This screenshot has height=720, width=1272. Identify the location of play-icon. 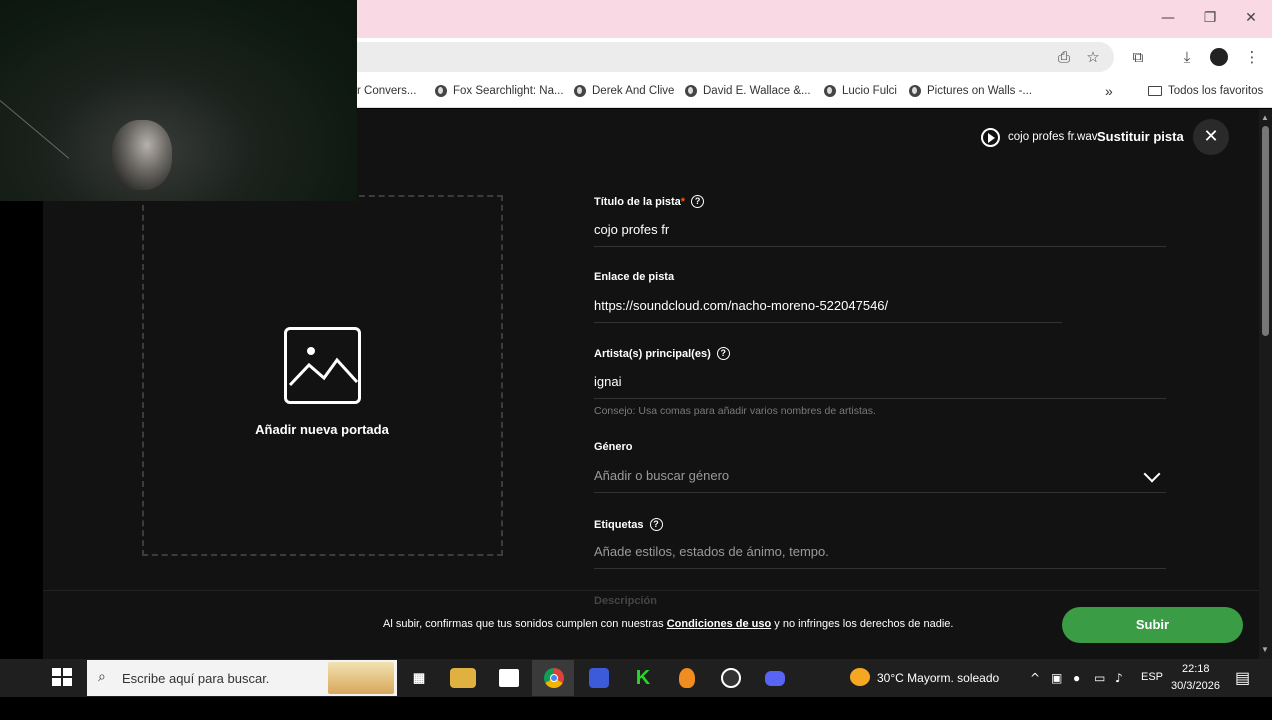
(990, 137).